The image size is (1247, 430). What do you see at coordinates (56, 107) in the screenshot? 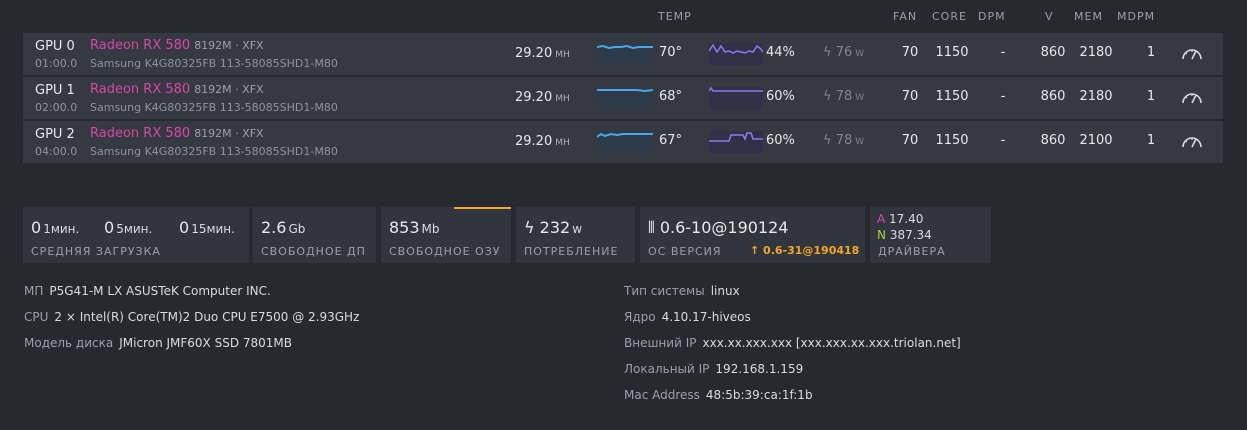
I see `gpu-bus: 02:00.0` at bounding box center [56, 107].